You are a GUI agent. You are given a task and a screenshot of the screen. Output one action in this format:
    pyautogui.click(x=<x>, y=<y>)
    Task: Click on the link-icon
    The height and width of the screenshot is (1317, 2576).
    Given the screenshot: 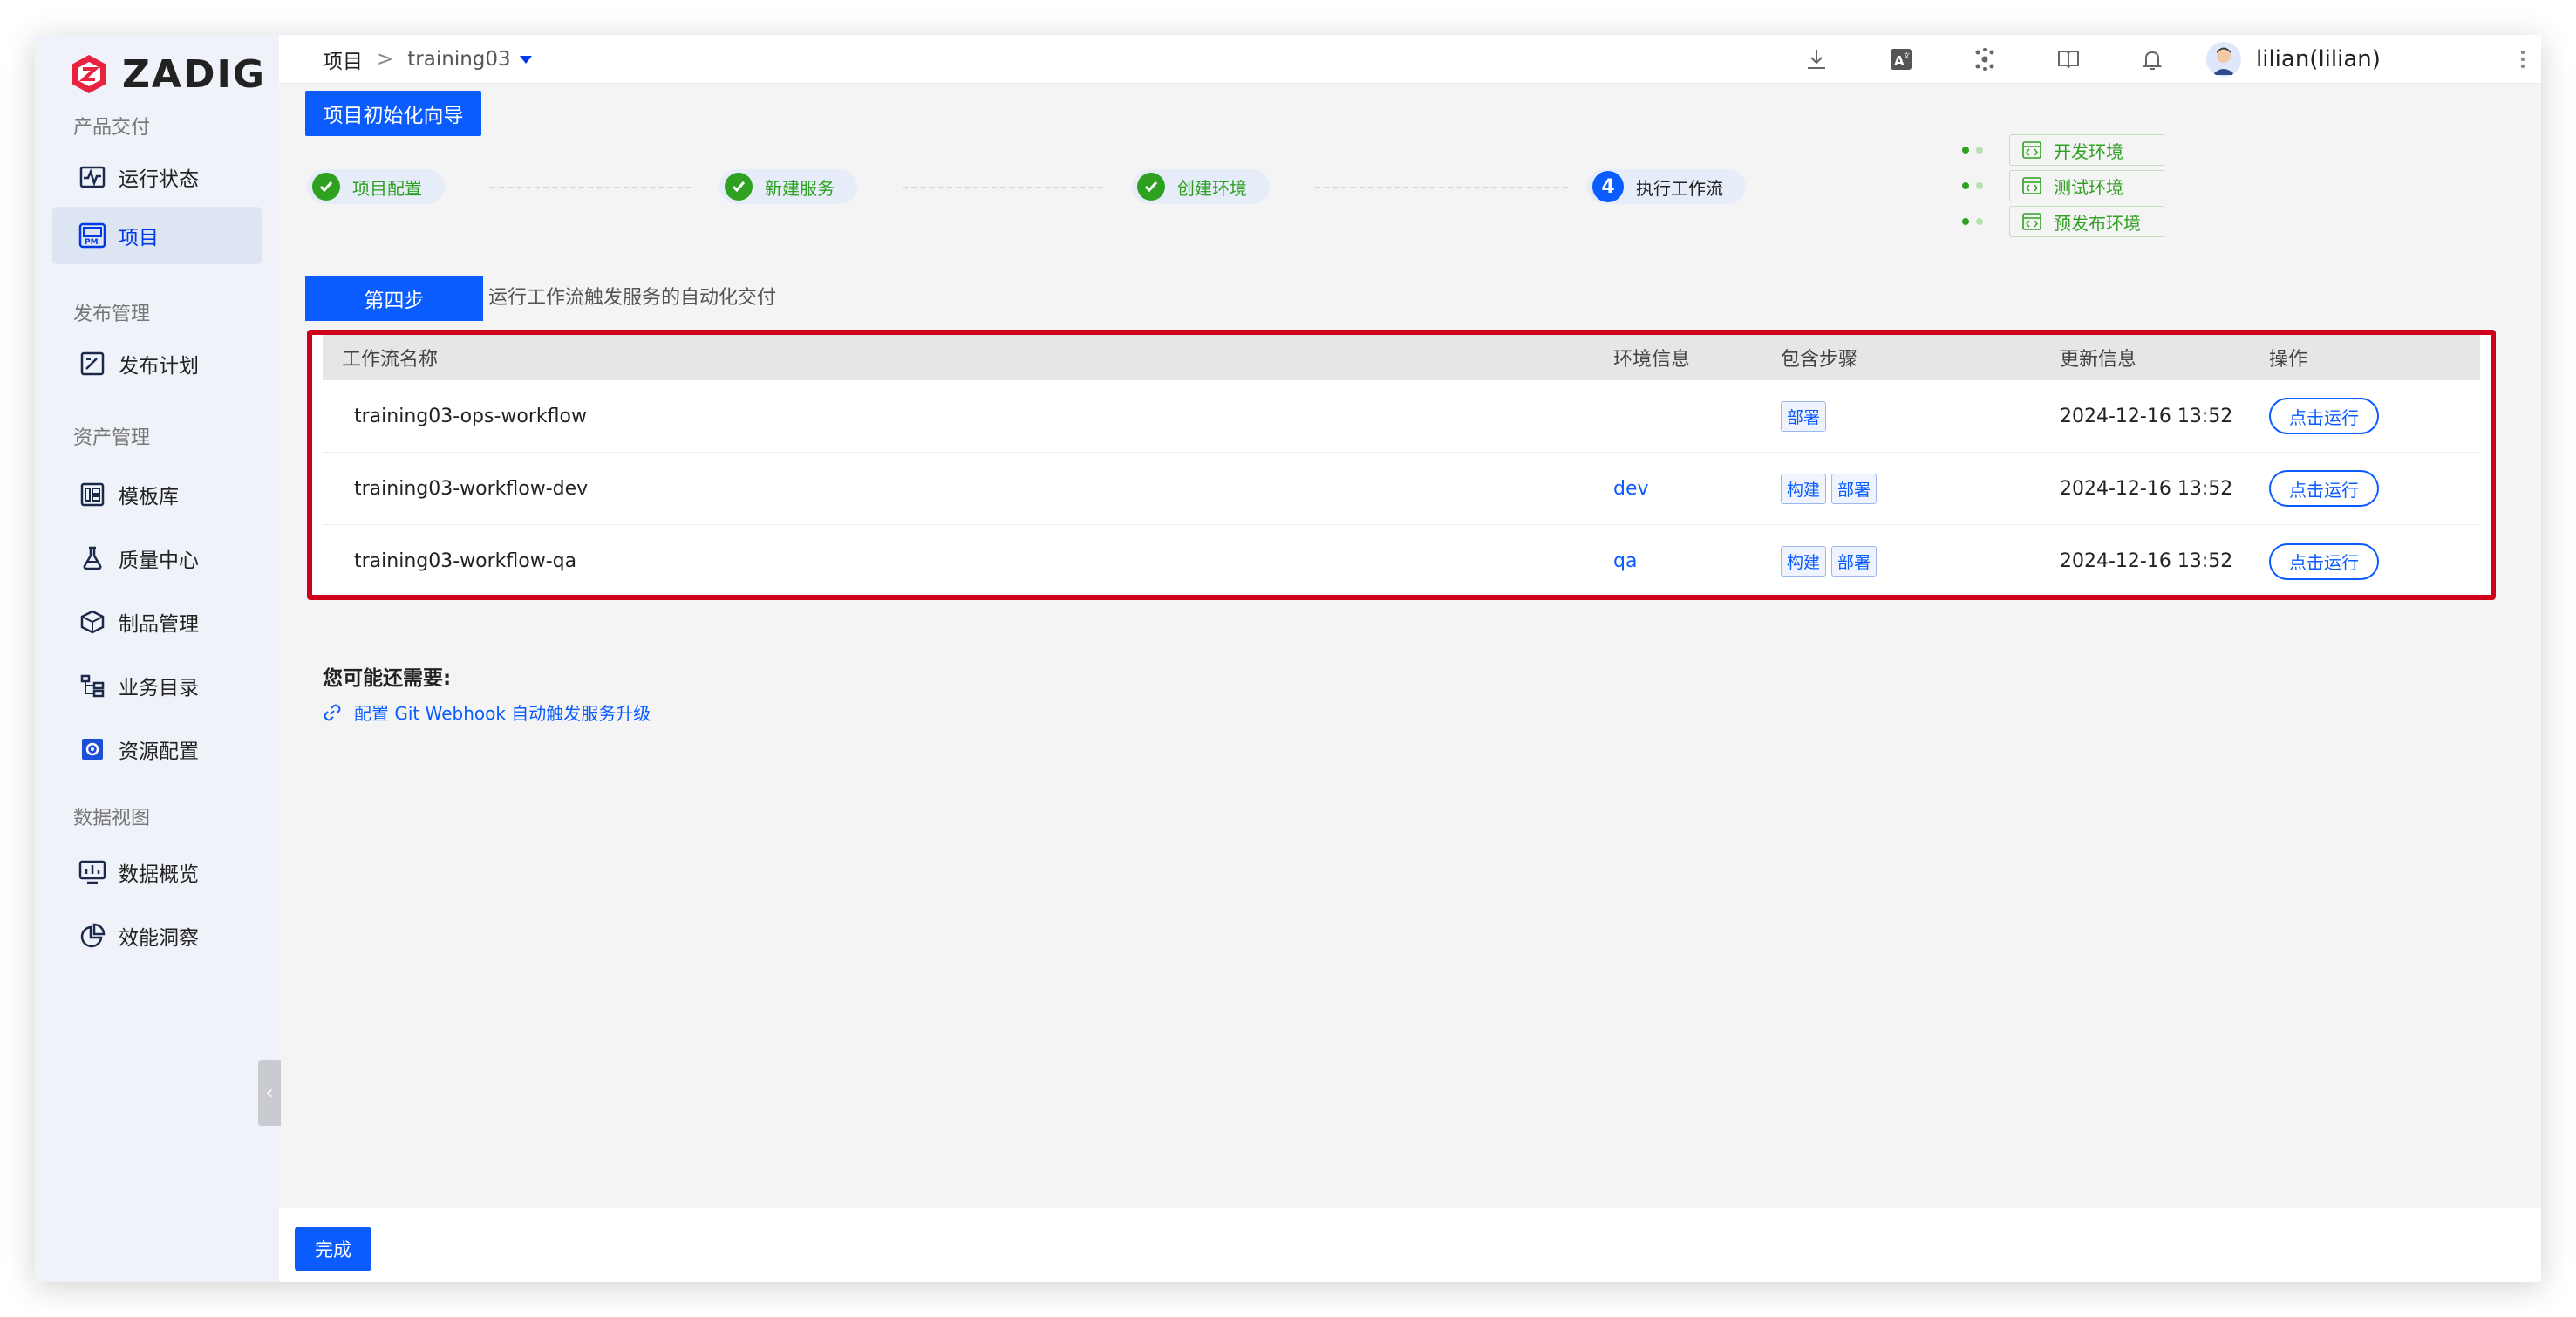 What is the action you would take?
    pyautogui.click(x=333, y=712)
    